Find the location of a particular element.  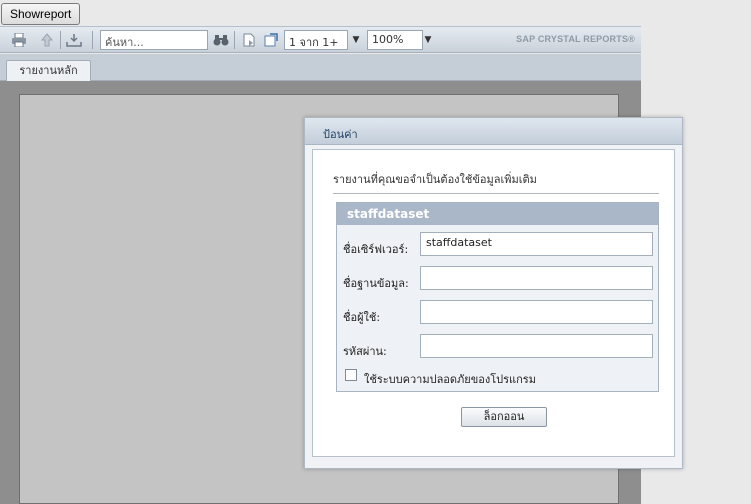

refresh-icon is located at coordinates (271, 40).